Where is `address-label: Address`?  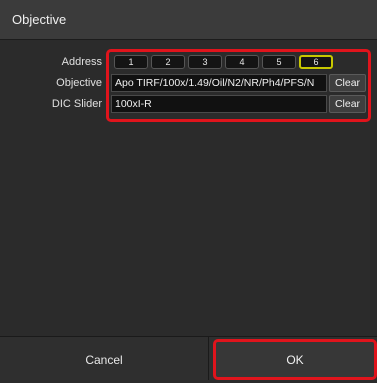 address-label: Address is located at coordinates (81, 62).